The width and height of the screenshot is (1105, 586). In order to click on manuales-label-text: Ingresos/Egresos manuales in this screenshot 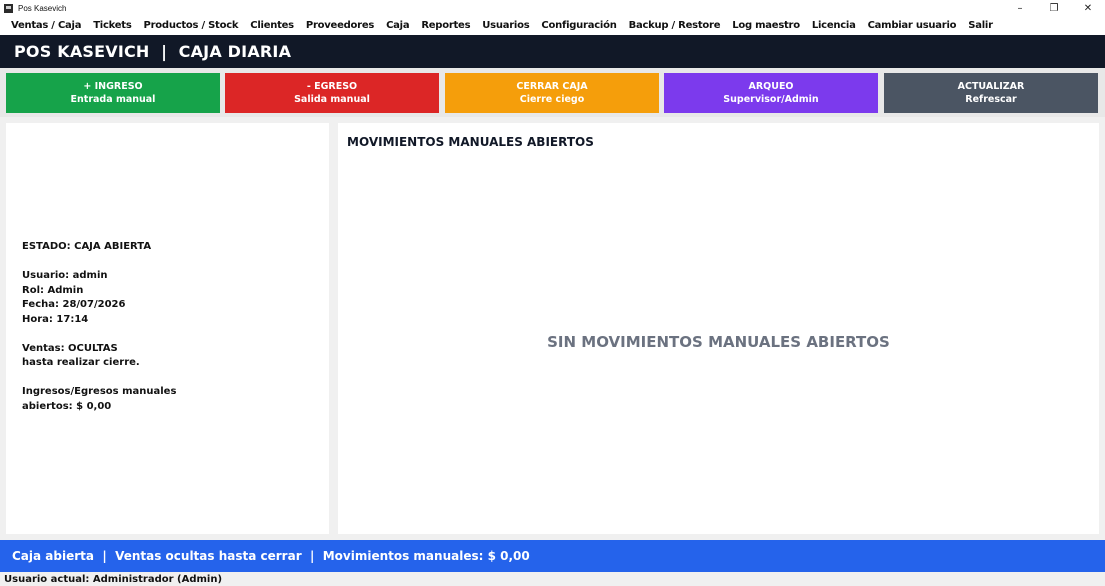, I will do `click(99, 391)`.